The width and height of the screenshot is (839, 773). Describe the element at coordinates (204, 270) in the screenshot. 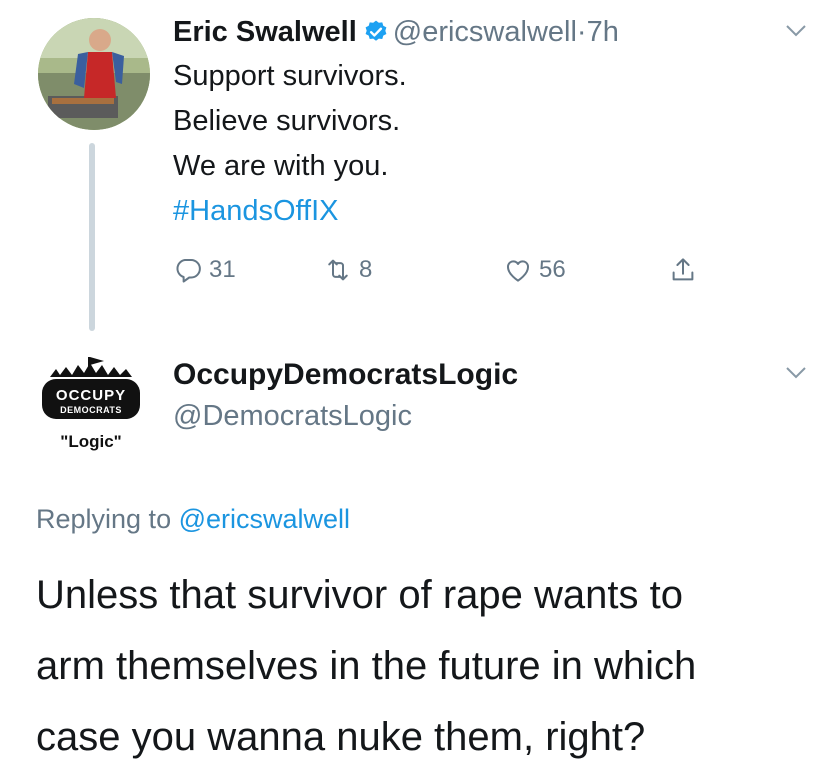

I see `reply-button: 31` at that location.